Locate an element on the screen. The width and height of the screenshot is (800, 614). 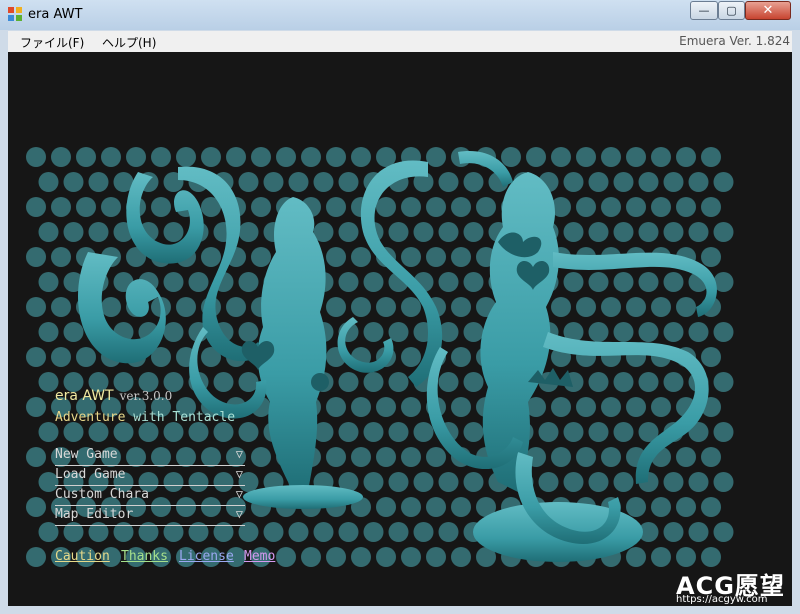
emuera-version: Emuera Ver. 1.824 is located at coordinates (734, 41).